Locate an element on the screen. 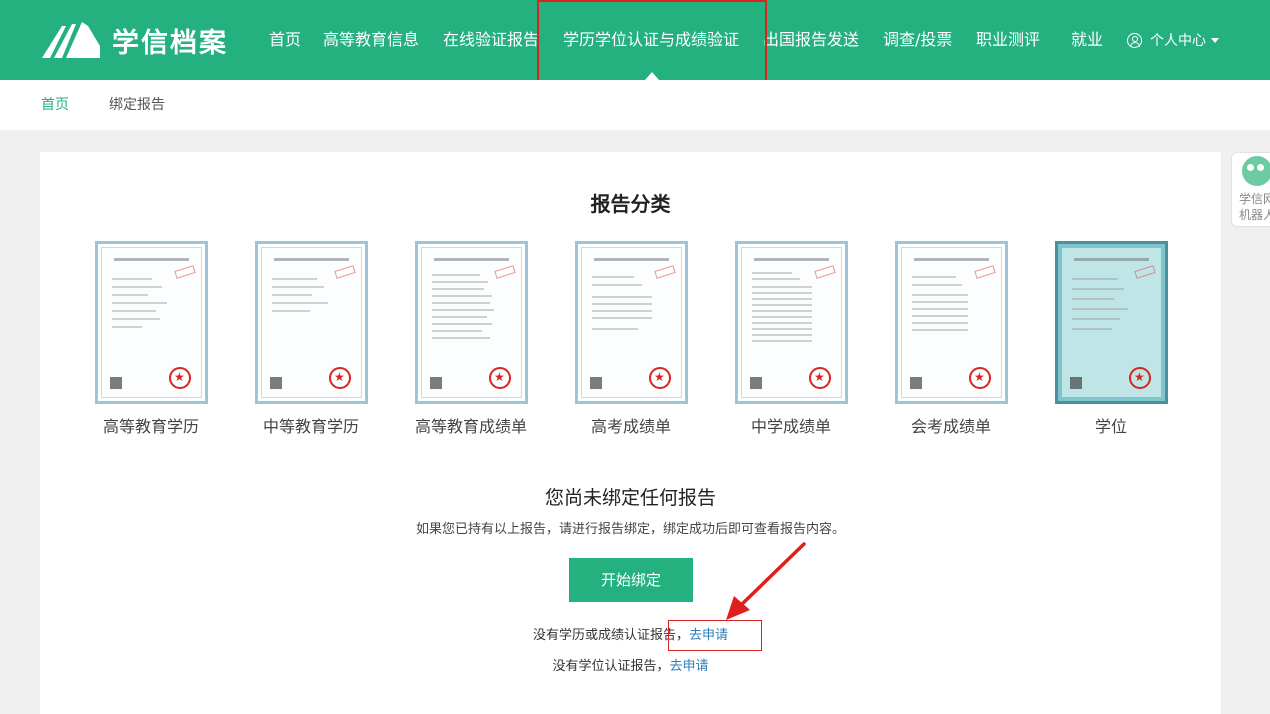  report-label: 高等教育学历 is located at coordinates (150, 426).